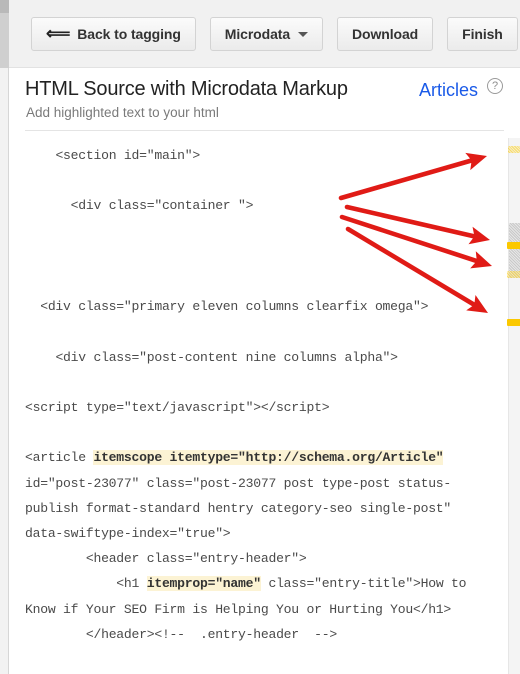 The image size is (520, 674). What do you see at coordinates (4, 337) in the screenshot?
I see `browser-frame-left-edge` at bounding box center [4, 337].